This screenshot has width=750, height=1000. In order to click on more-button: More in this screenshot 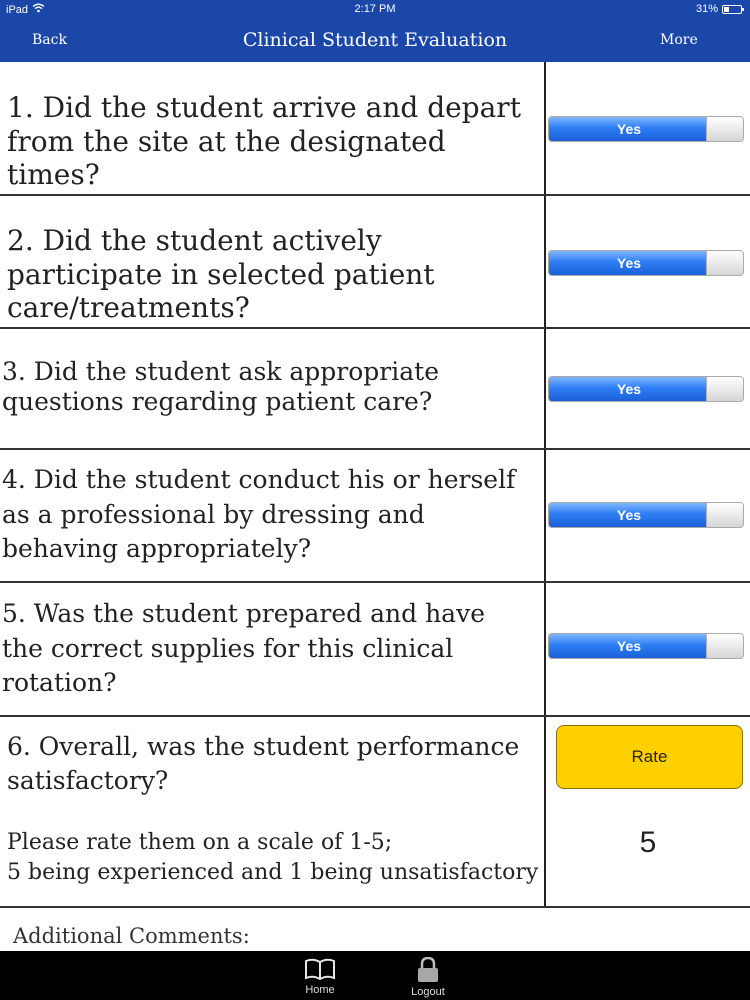, I will do `click(679, 40)`.